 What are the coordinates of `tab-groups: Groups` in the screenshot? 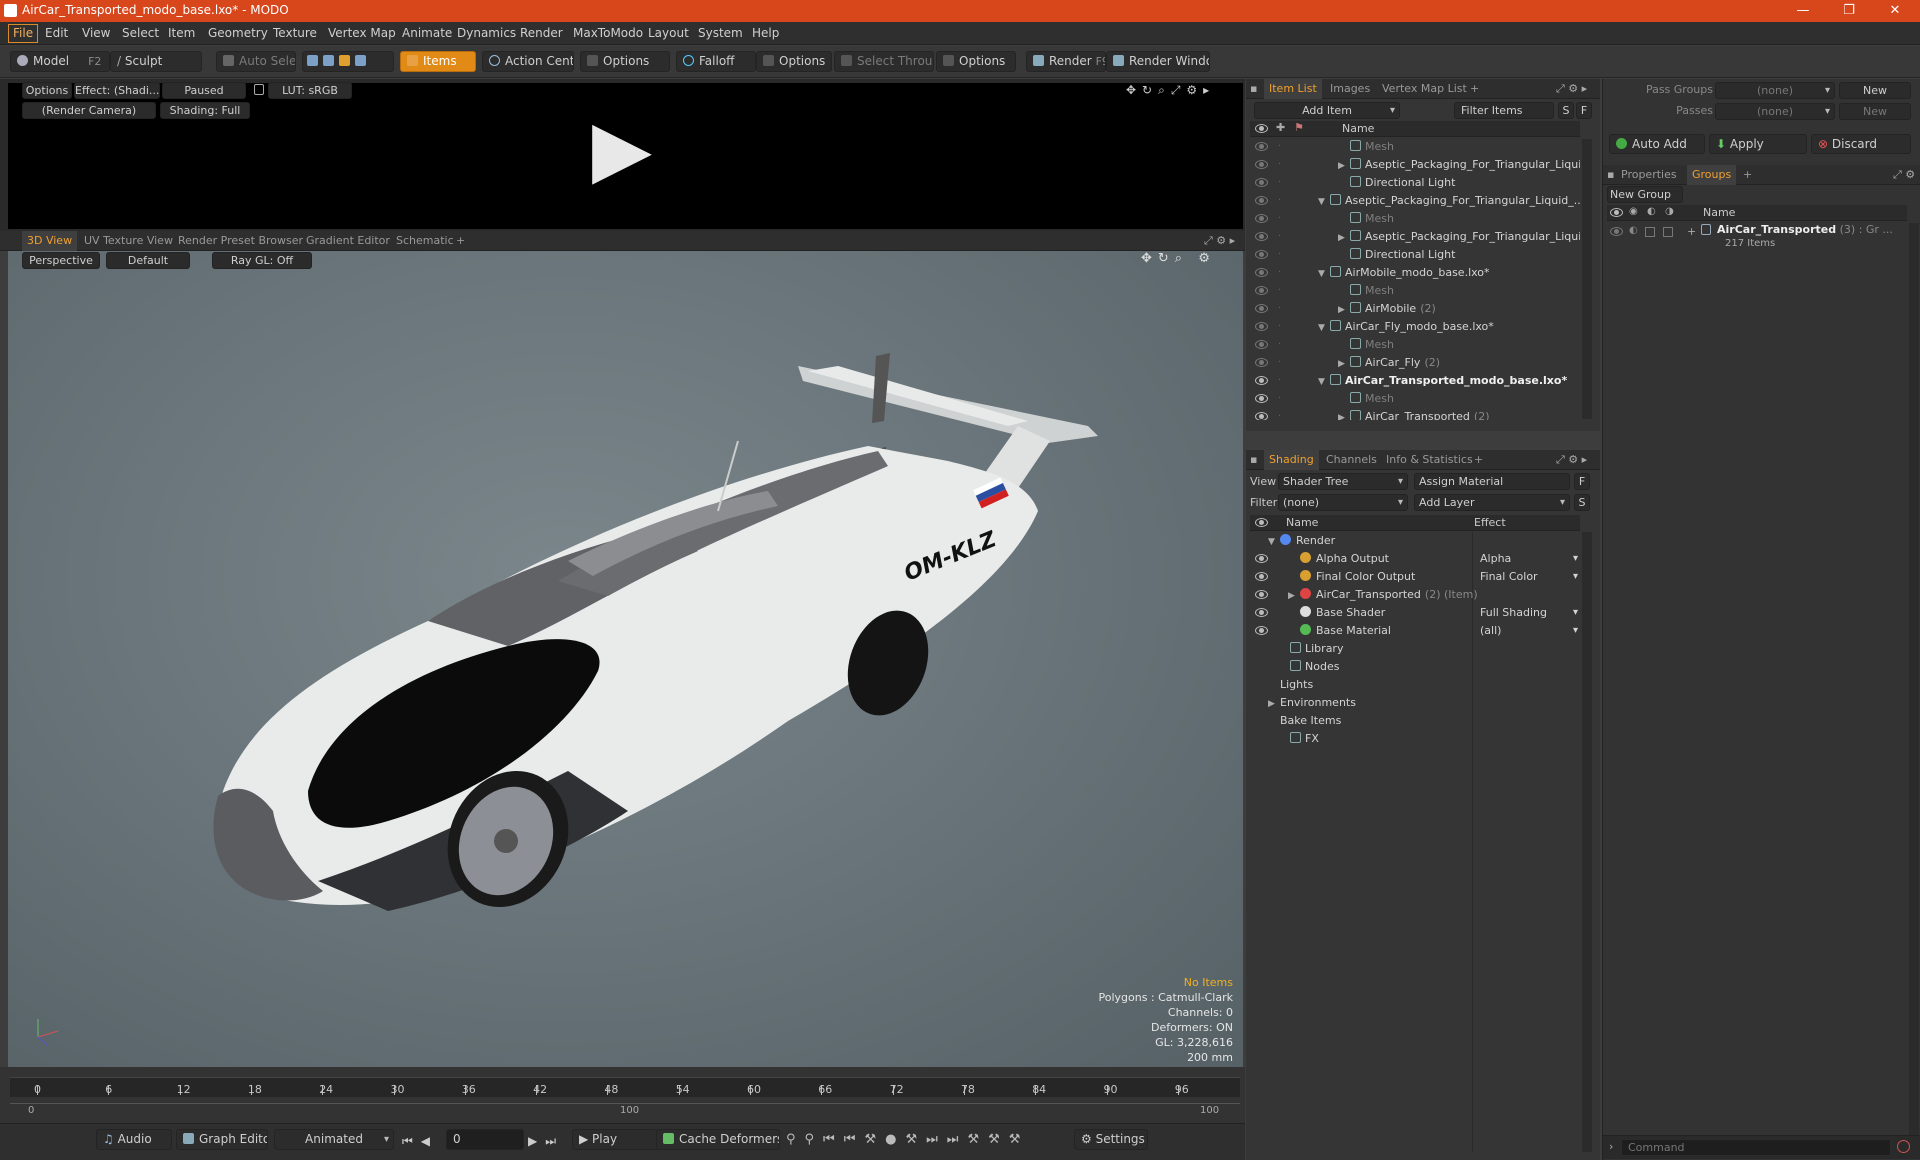 It's located at (1712, 175).